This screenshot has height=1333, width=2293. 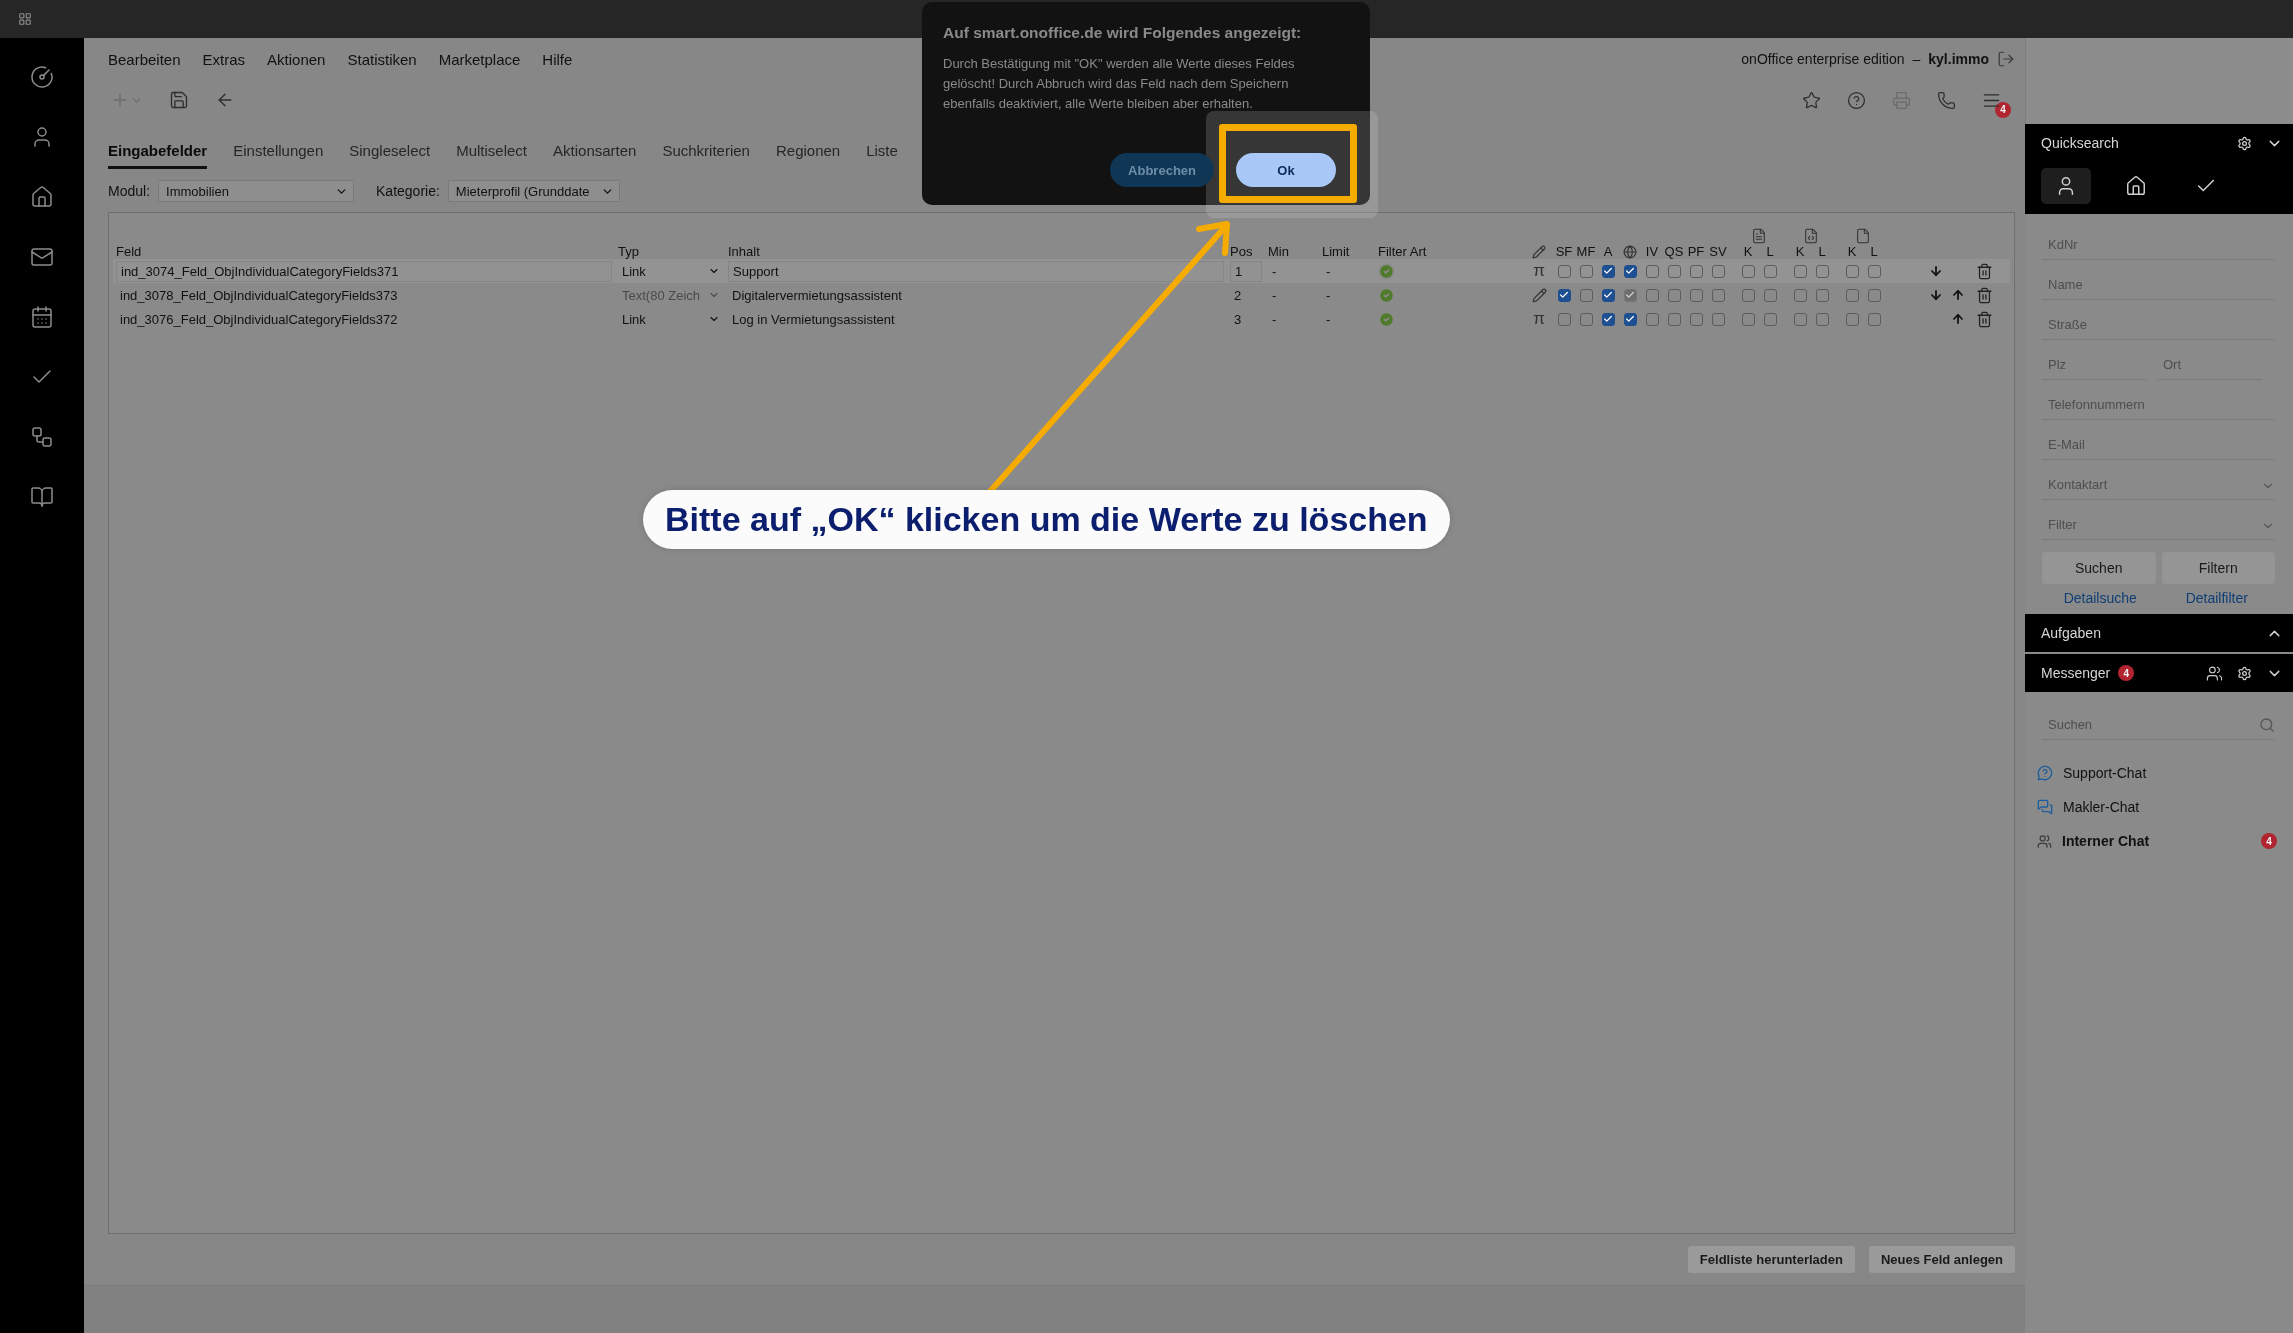 What do you see at coordinates (2161, 444) in the screenshot?
I see `input-field: E-Mail` at bounding box center [2161, 444].